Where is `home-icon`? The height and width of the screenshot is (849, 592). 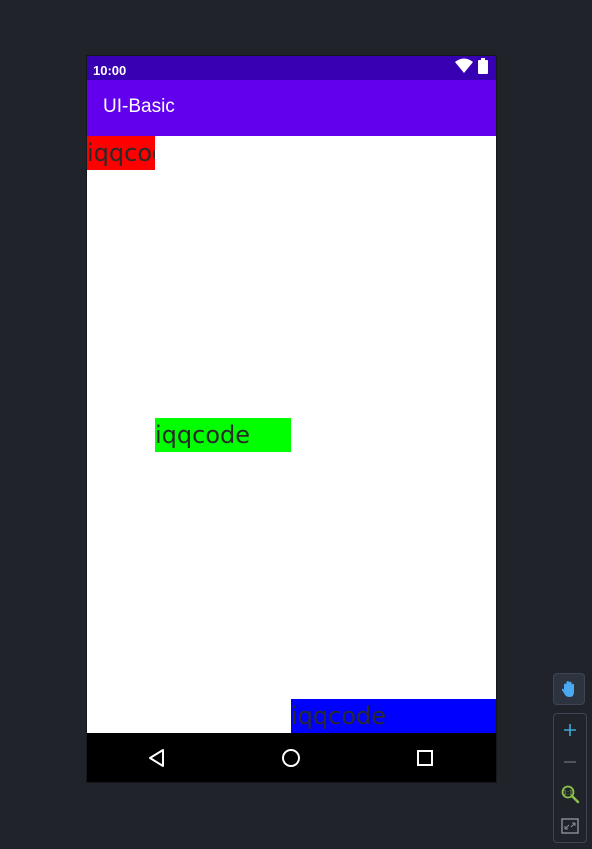
home-icon is located at coordinates (291, 758).